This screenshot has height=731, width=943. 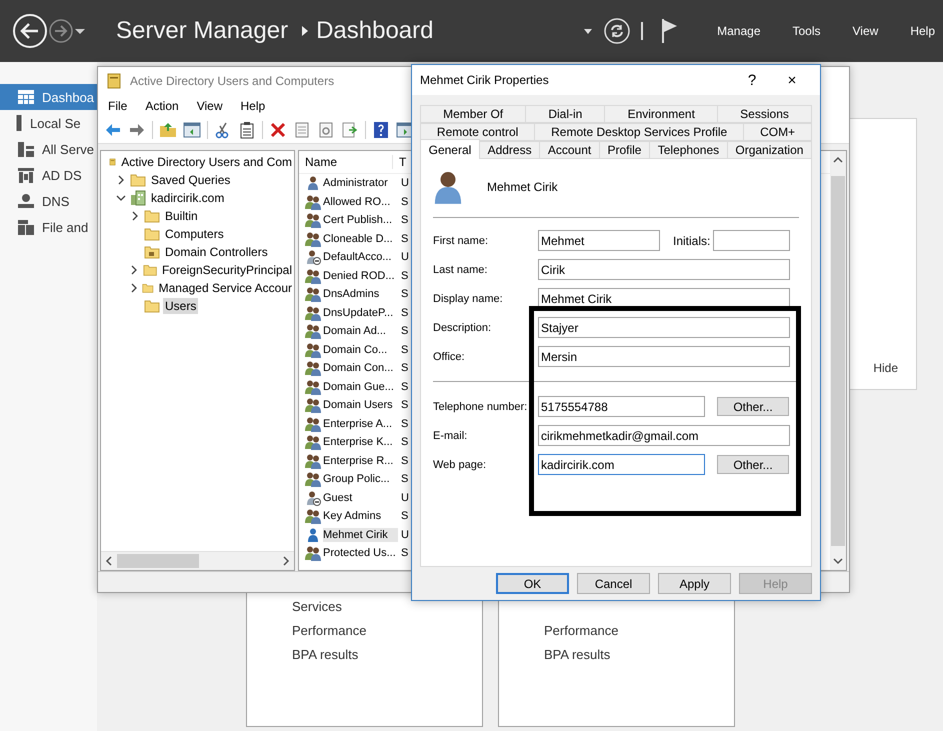 What do you see at coordinates (621, 464) in the screenshot?
I see `text-field: kadircirik.com` at bounding box center [621, 464].